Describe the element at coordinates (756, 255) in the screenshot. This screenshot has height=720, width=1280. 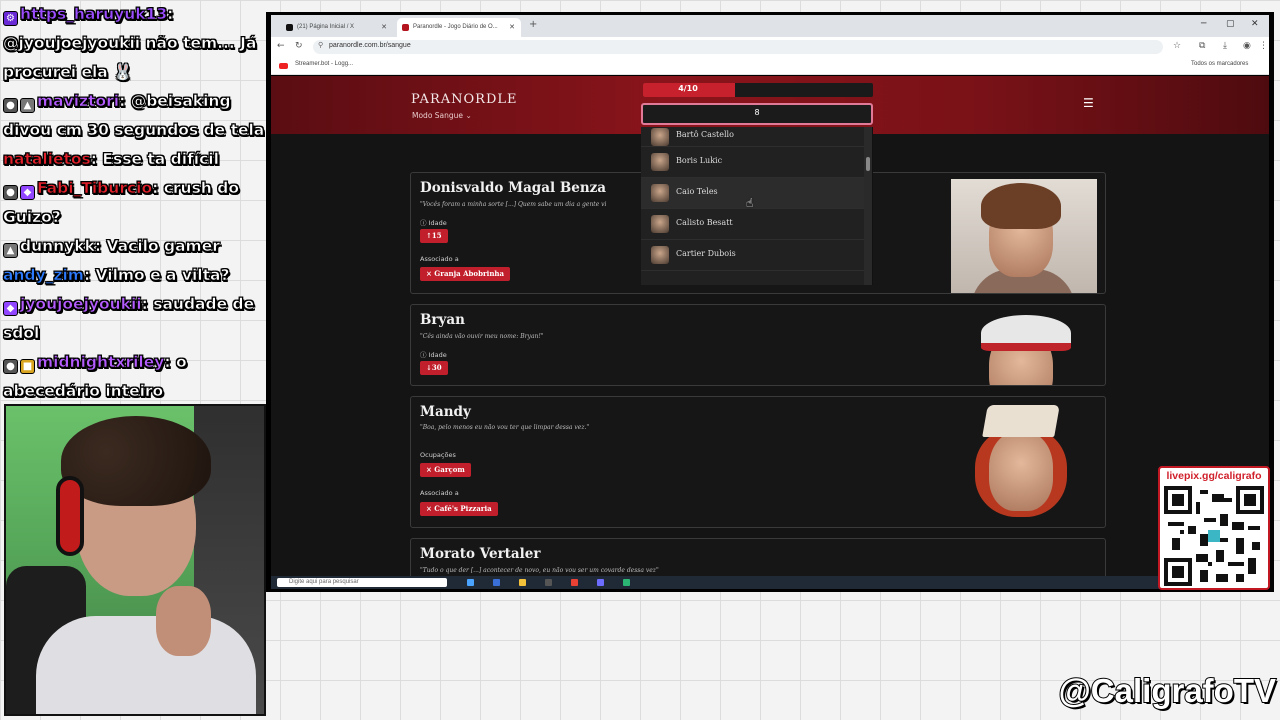
I see `suggestion-item: Cartier Dubois` at that location.